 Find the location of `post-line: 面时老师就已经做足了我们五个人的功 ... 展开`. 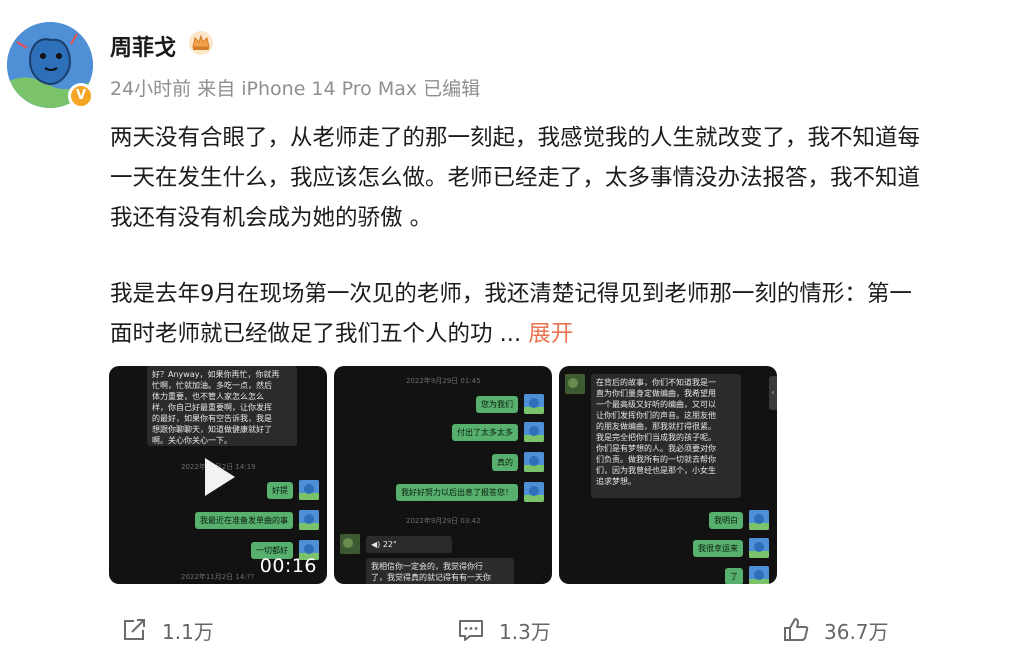

post-line: 面时老师就已经做足了我们五个人的功 ... 展开 is located at coordinates (560, 334).